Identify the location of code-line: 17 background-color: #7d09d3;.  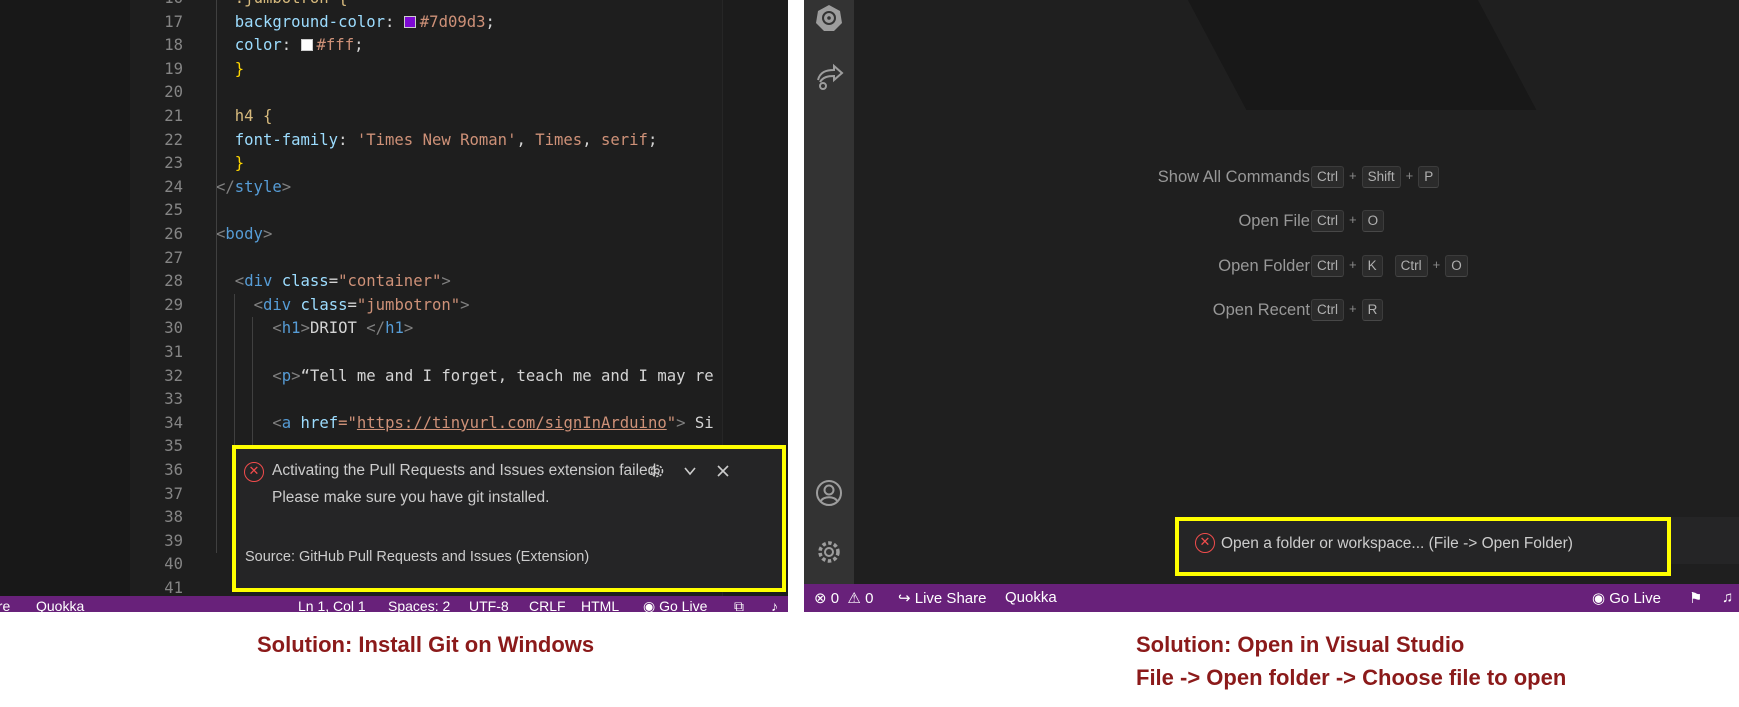
(394, 22).